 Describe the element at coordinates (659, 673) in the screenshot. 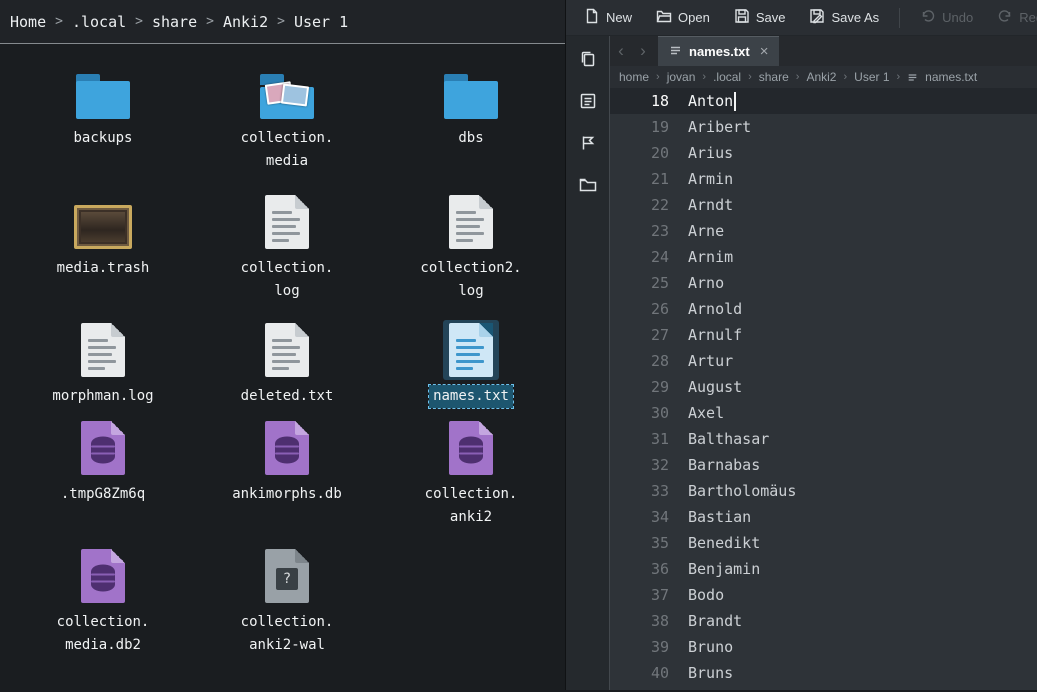

I see `line-number: 40` at that location.